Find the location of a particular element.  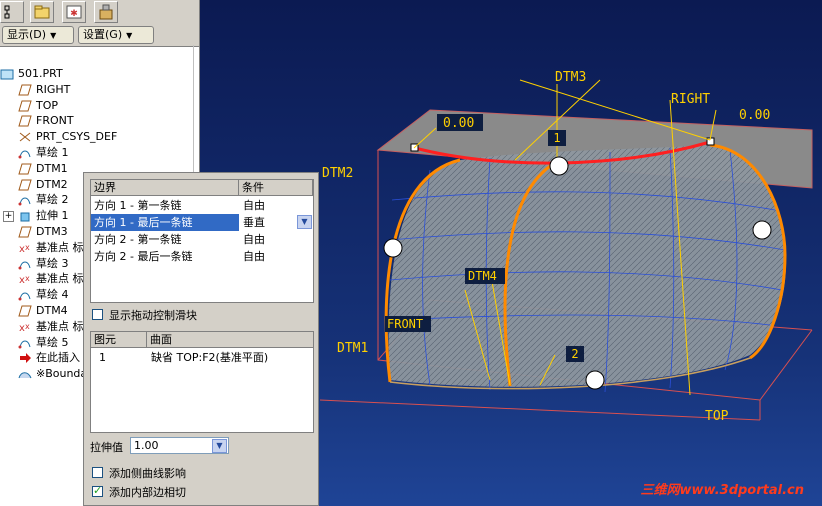

show-menu-button: 显示(D) ▼ is located at coordinates (38, 35).